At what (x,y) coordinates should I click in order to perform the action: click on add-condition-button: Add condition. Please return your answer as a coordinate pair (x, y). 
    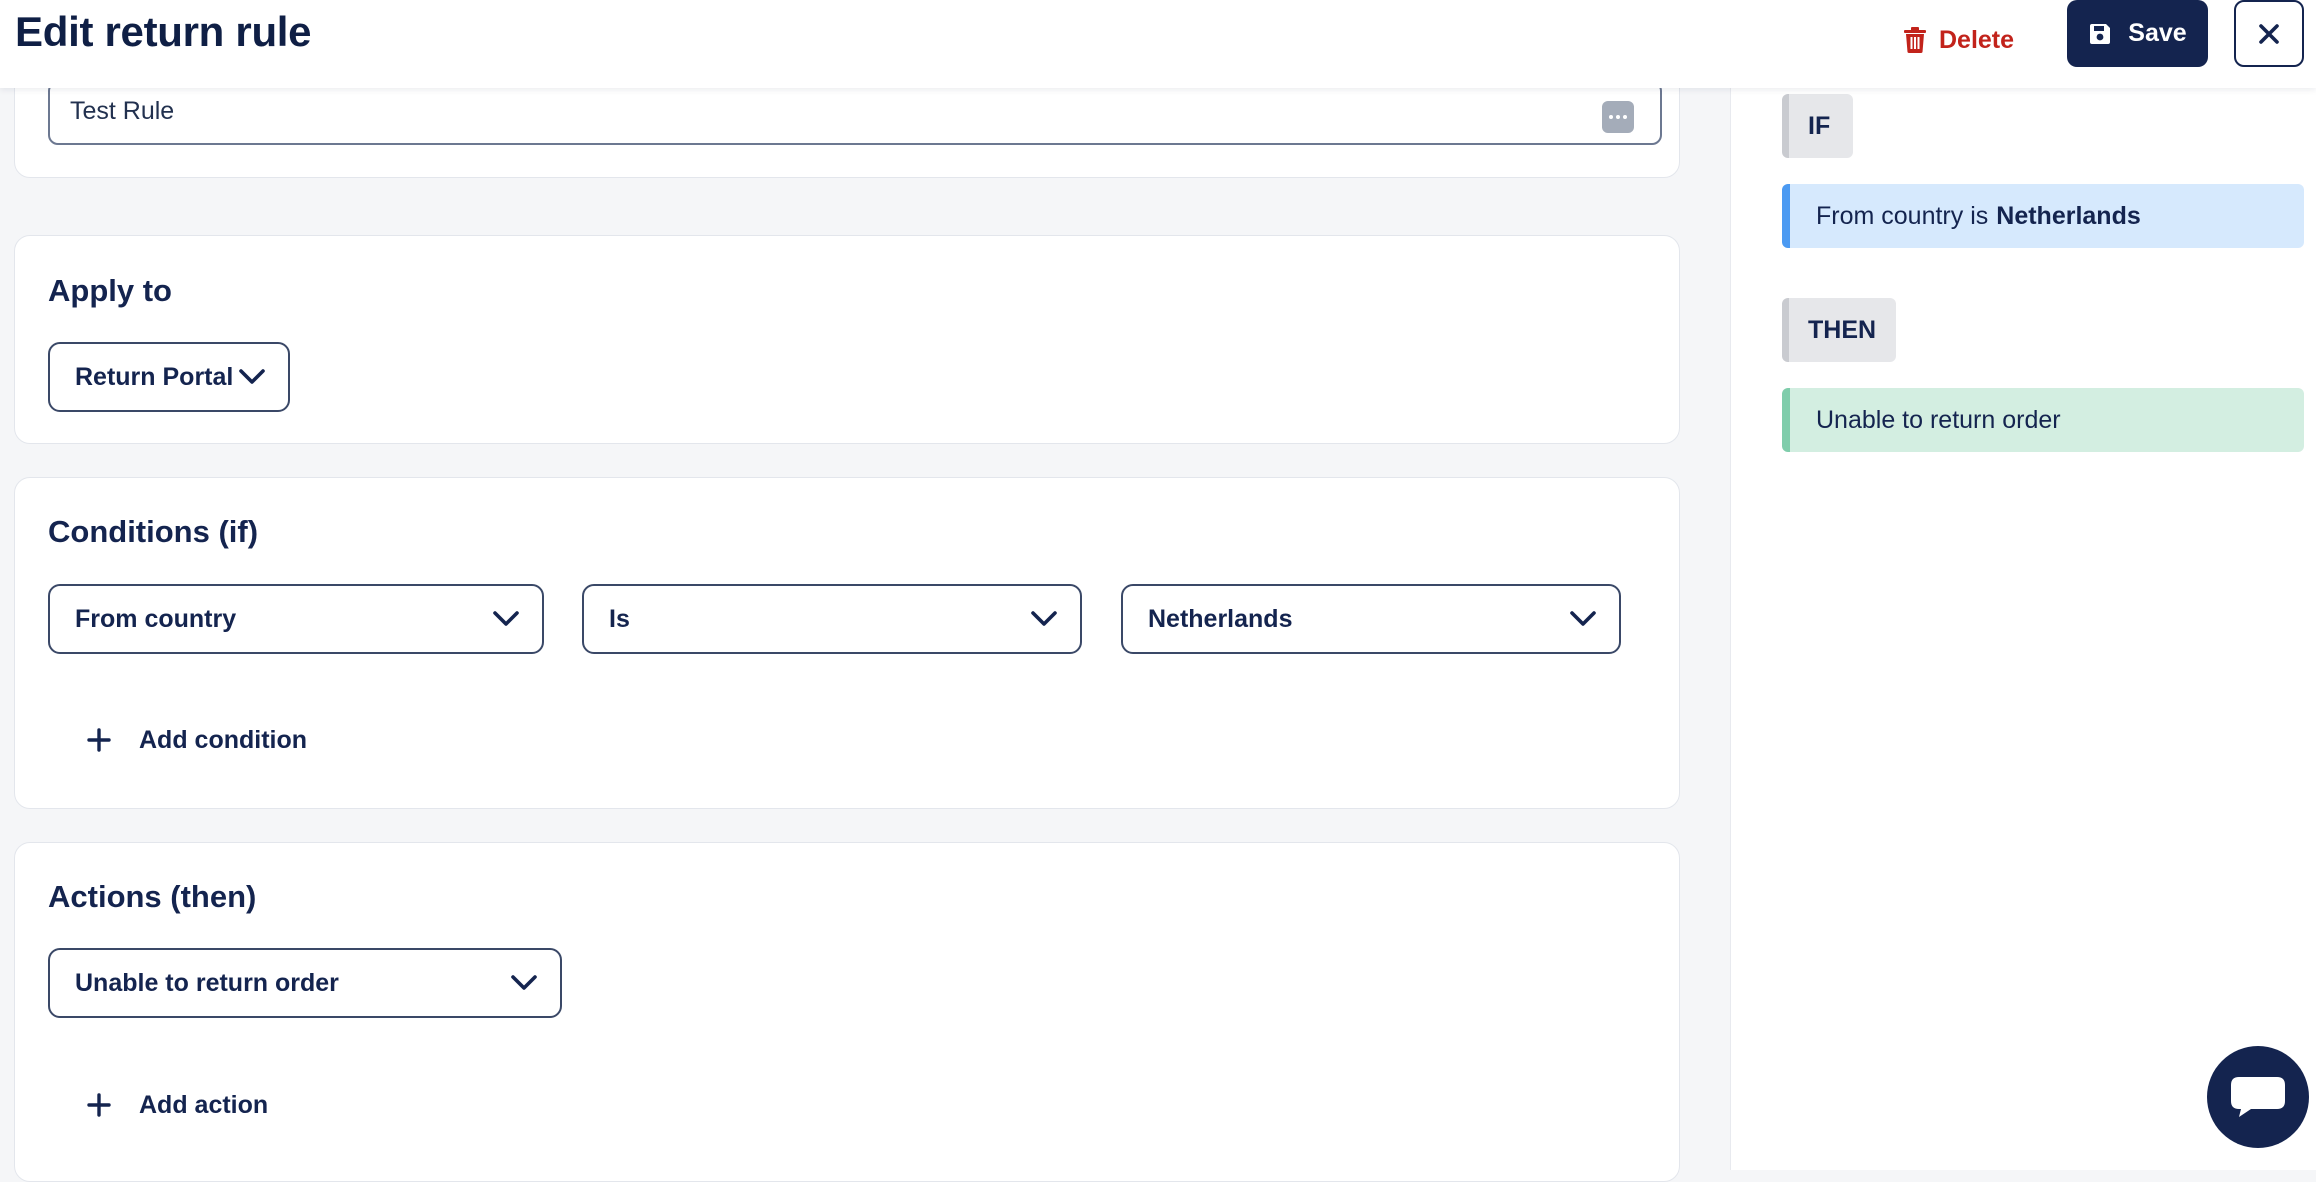
    Looking at the image, I should click on (197, 740).